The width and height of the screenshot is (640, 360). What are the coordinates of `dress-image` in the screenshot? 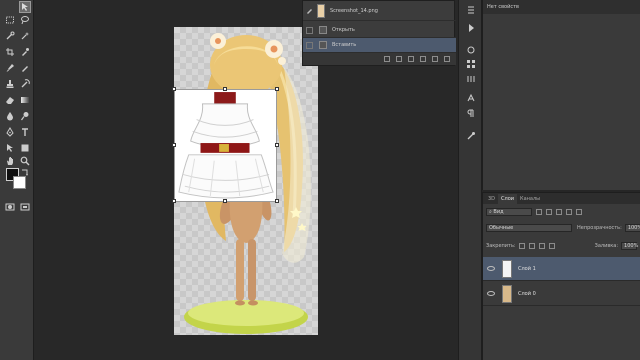 It's located at (226, 145).